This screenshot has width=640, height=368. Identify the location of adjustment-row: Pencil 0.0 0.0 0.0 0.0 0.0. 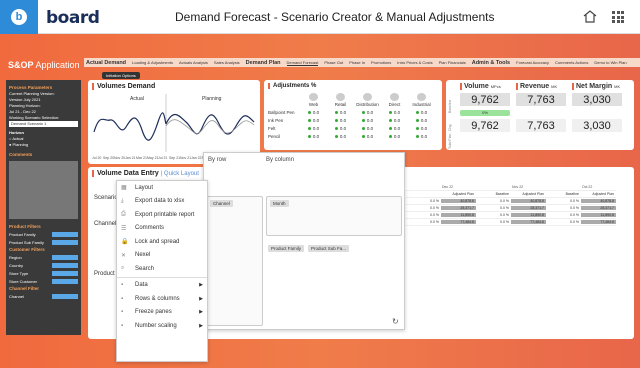
(354, 136).